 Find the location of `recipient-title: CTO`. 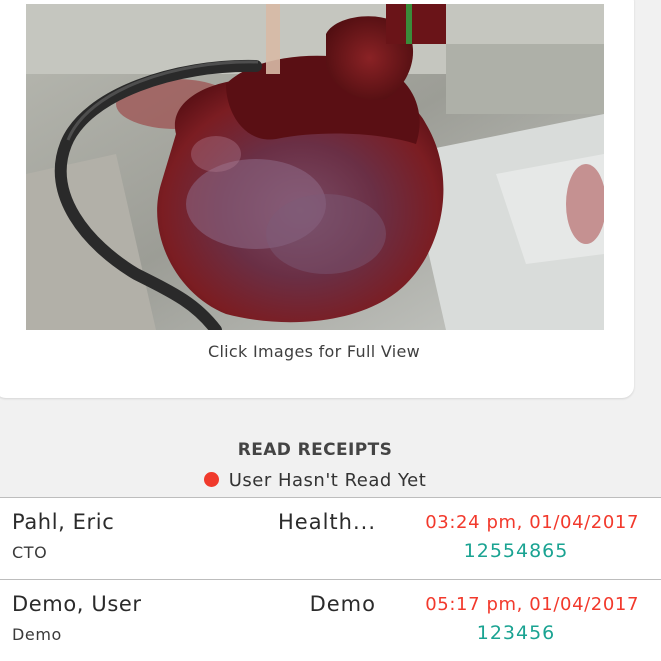

recipient-title: CTO is located at coordinates (30, 552).